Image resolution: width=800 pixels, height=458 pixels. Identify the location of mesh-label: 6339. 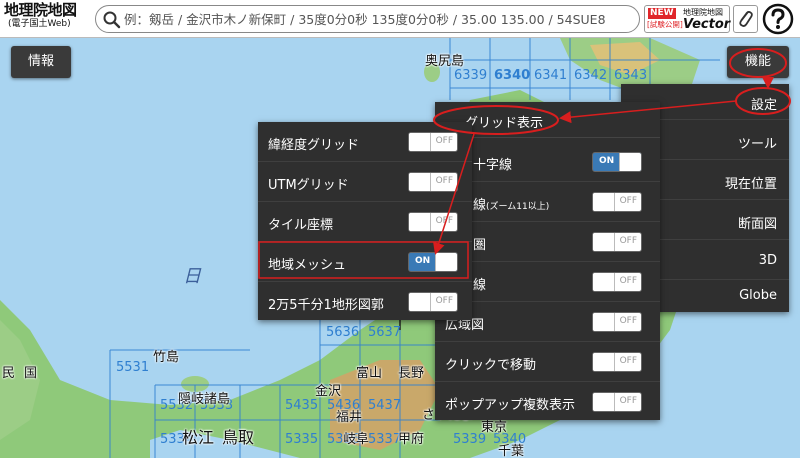
(471, 75).